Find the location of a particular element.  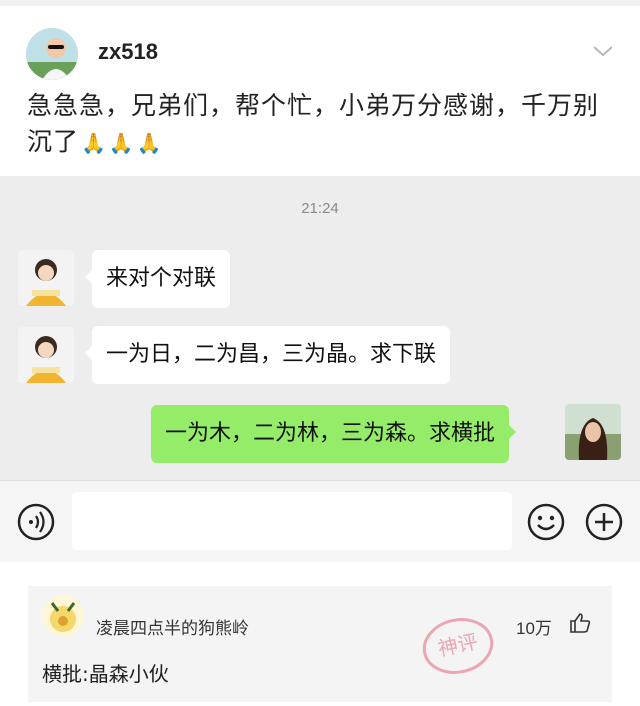

chat-message-left: 一为日，二为昌，三为晶。求下联 is located at coordinates (267, 355).